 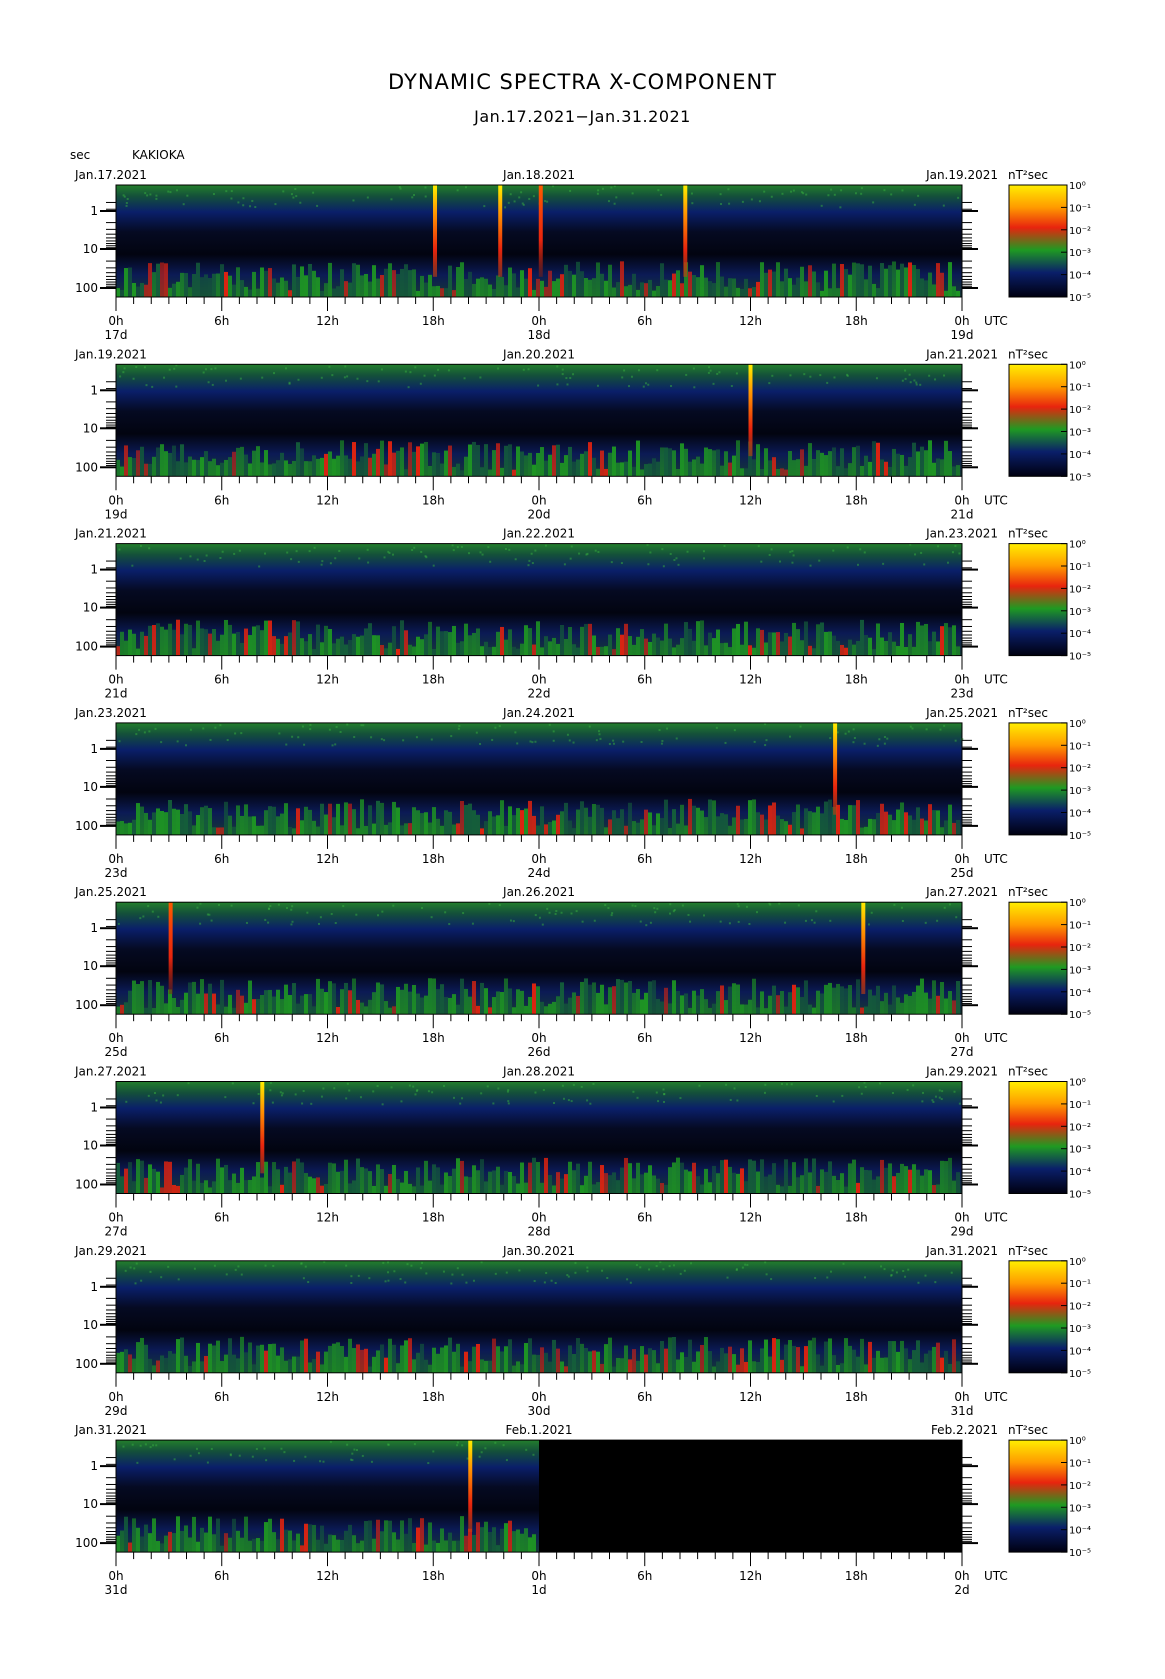 I want to click on x-tick-label: 12h, so click(x=750, y=500).